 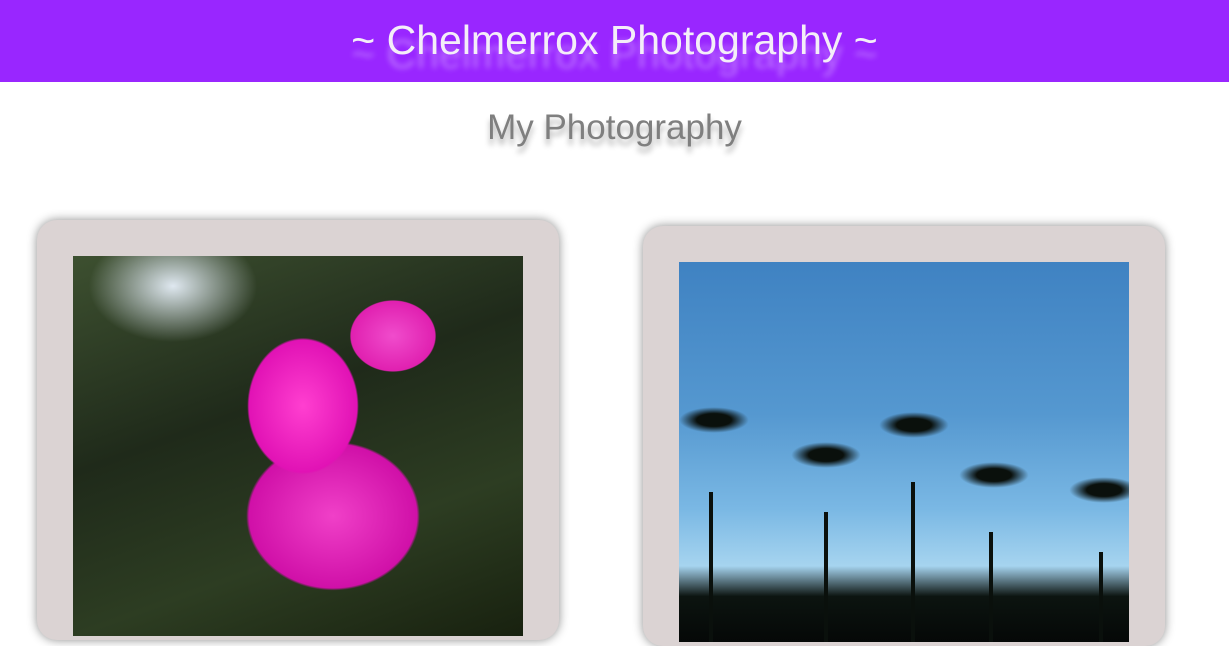 I want to click on site-header: ~ Chelmerrox Photography ~, so click(x=614, y=41).